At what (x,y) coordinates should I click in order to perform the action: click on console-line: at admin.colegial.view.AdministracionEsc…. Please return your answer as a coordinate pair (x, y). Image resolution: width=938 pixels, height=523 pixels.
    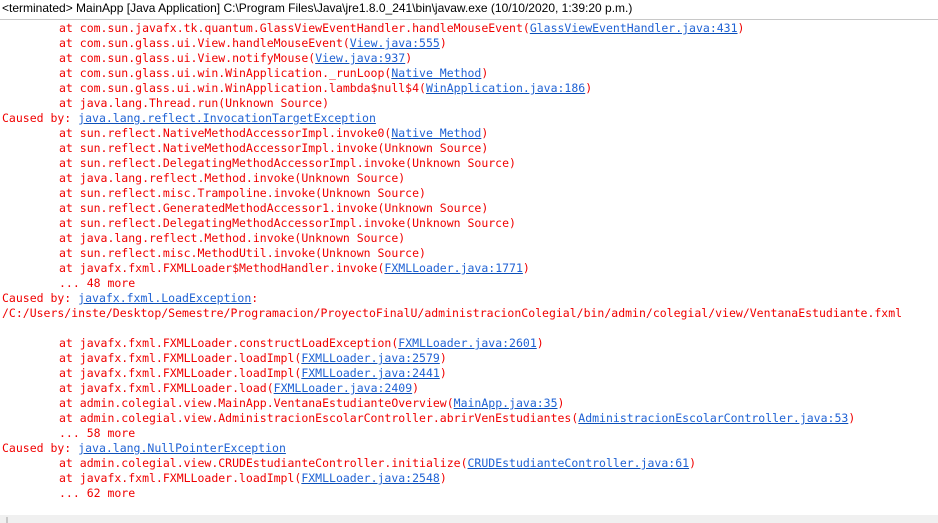
    Looking at the image, I should click on (452, 418).